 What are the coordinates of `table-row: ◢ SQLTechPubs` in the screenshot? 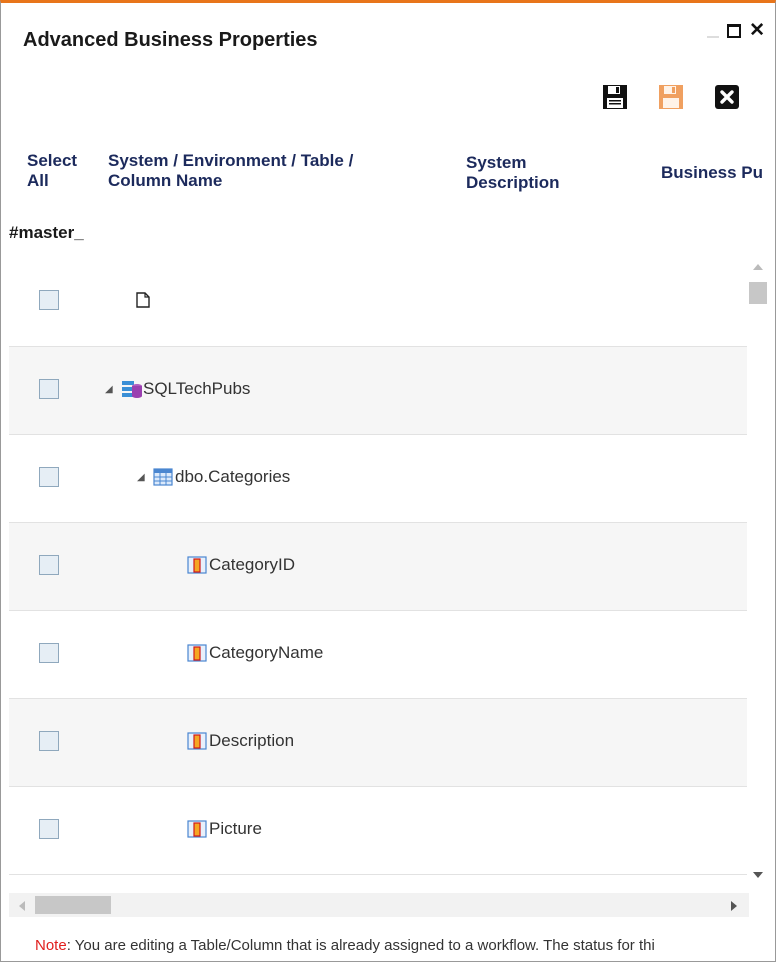 It's located at (379, 391).